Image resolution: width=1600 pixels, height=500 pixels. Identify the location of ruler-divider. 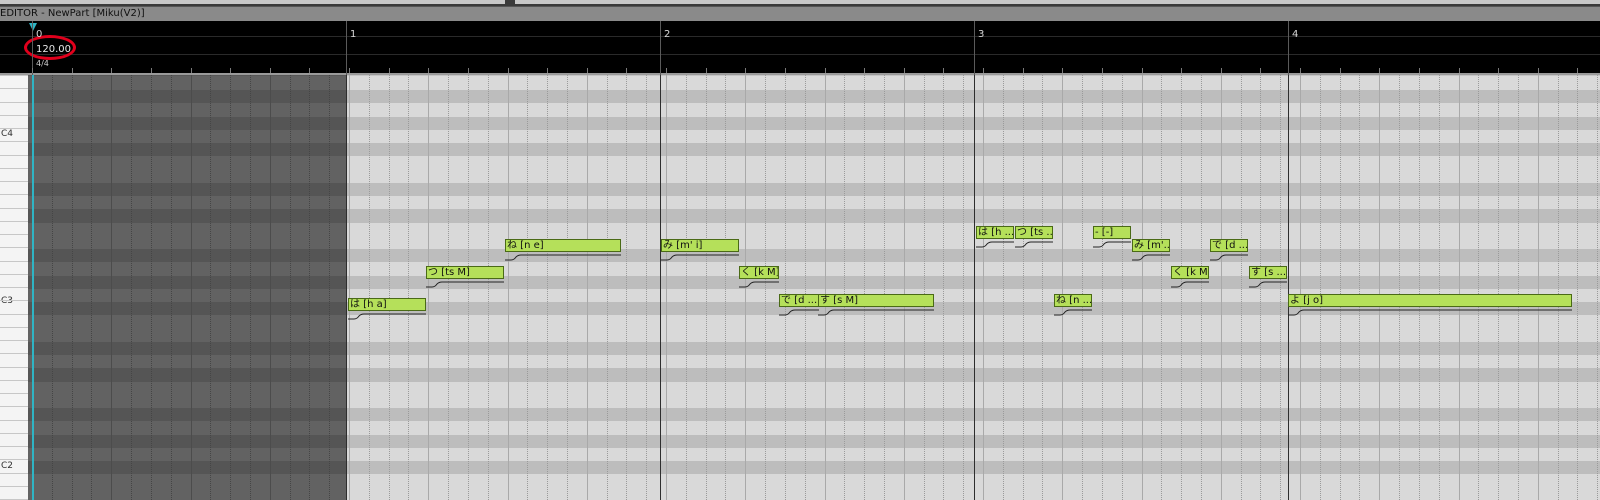
(800, 36).